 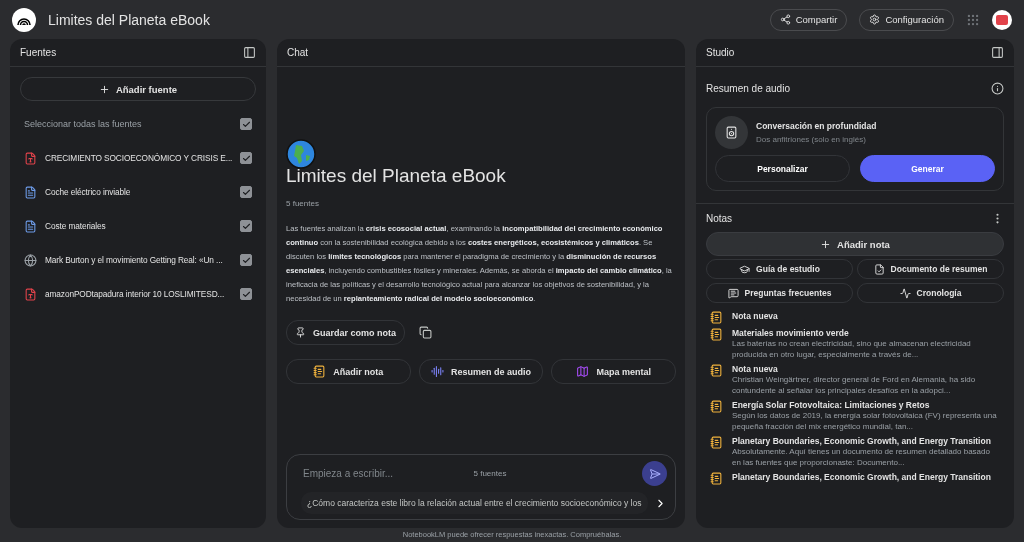 What do you see at coordinates (474, 503) in the screenshot?
I see `suggested-question: ¿Cómo caracteriza este libro la relación actual entre el crecimiento socioeconómico y los` at bounding box center [474, 503].